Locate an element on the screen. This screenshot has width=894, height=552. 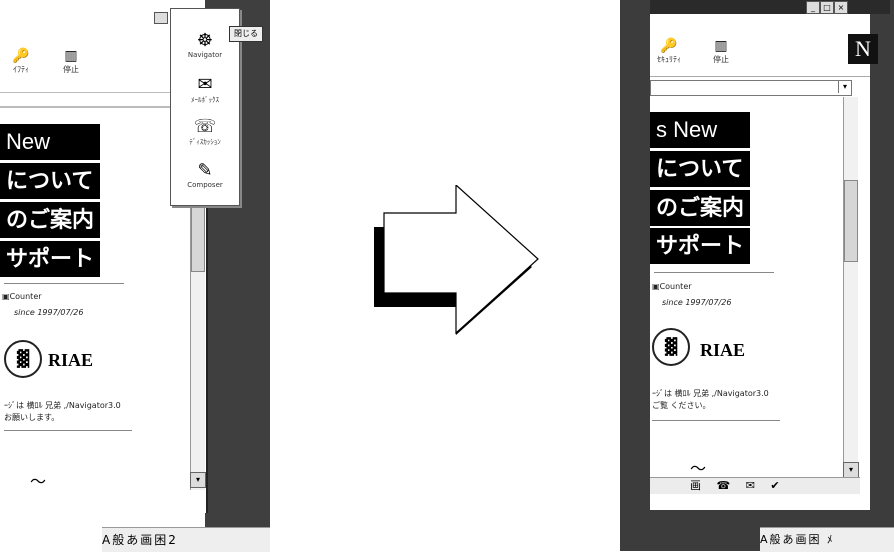
discussion-icon: ☏ is located at coordinates (205, 126).